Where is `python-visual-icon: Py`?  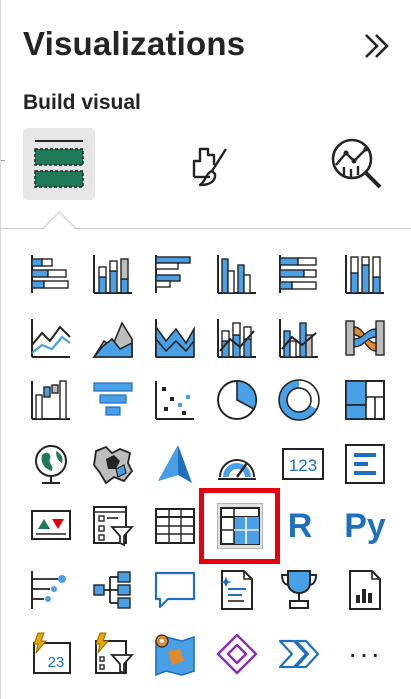 python-visual-icon: Py is located at coordinates (365, 526).